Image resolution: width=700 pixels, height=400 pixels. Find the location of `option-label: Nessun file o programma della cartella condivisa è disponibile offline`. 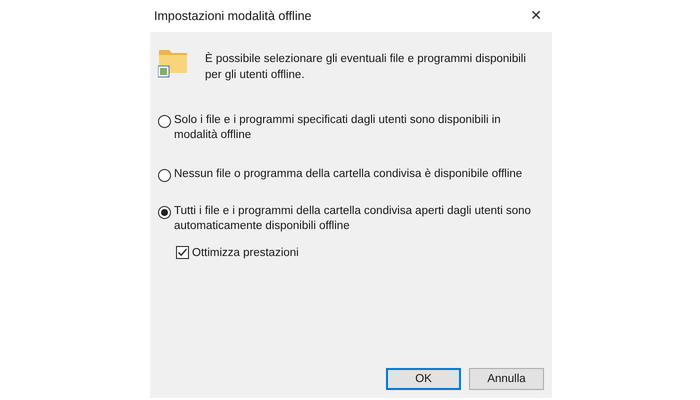

option-label: Nessun file o programma della cartella condivisa è disponibile offline is located at coordinates (349, 174).